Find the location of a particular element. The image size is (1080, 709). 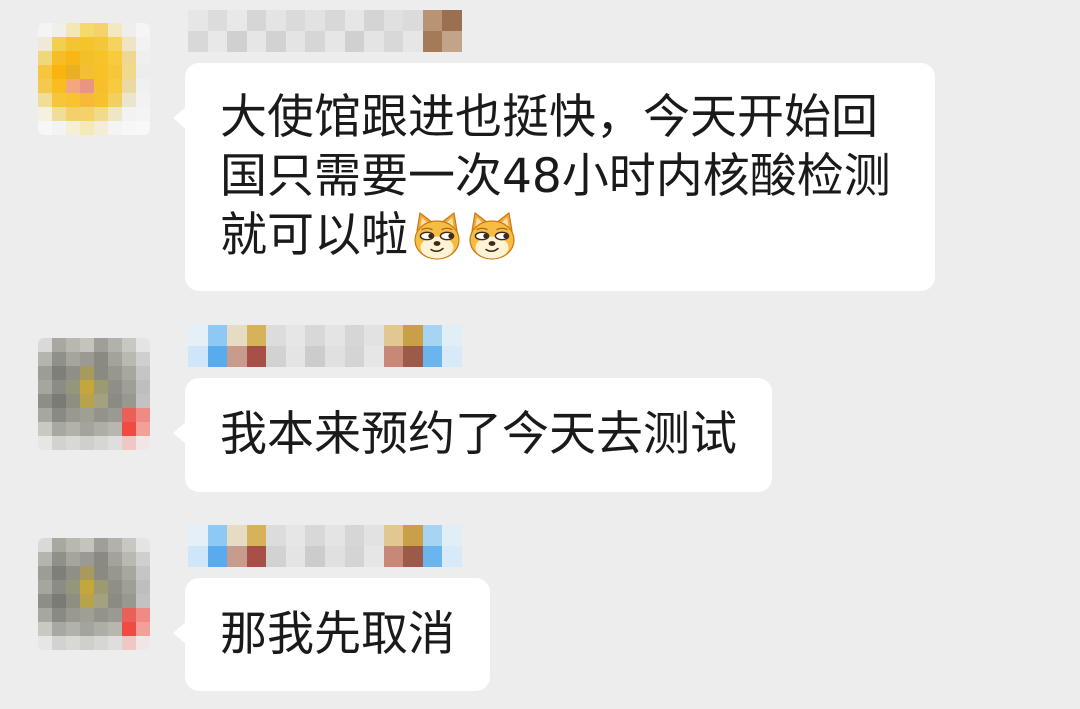

message-bubble: 我本来预约了今天去测试 is located at coordinates (472, 435).